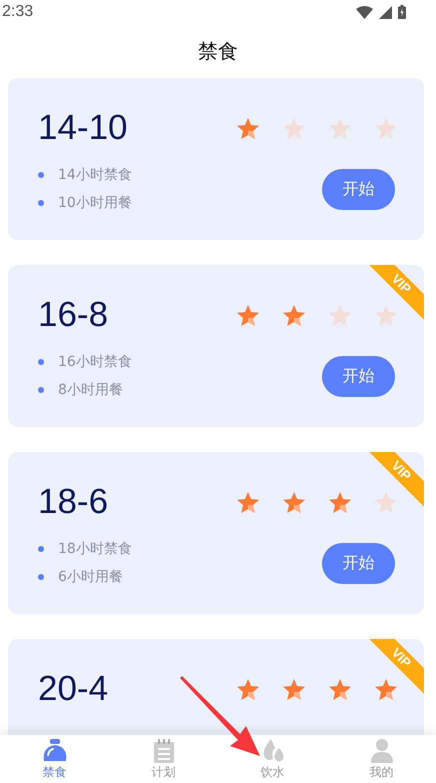  Describe the element at coordinates (83, 128) in the screenshot. I see `plan-name: 14-10` at that location.